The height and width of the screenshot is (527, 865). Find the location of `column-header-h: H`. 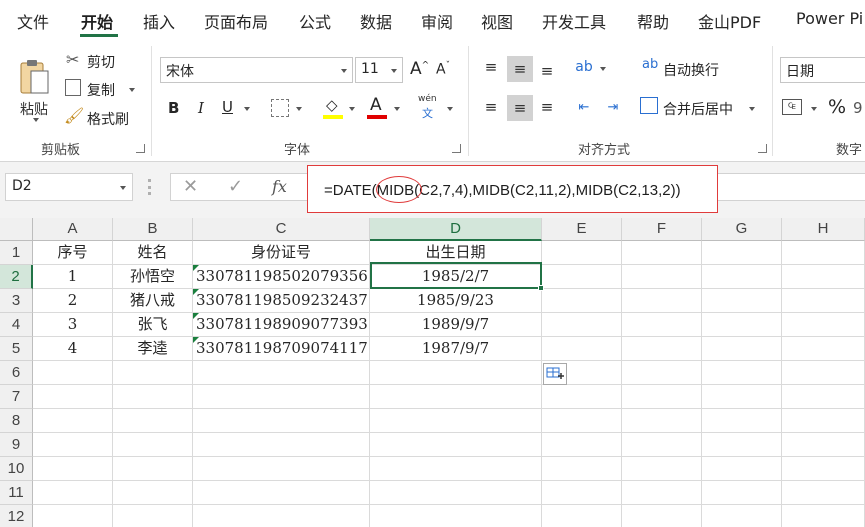

column-header-h: H is located at coordinates (823, 229).